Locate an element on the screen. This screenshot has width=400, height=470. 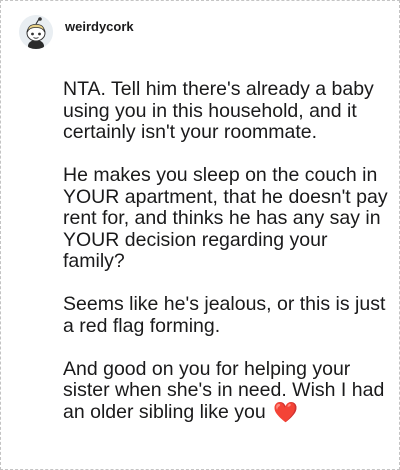
user-avatar-icon is located at coordinates (36, 32).